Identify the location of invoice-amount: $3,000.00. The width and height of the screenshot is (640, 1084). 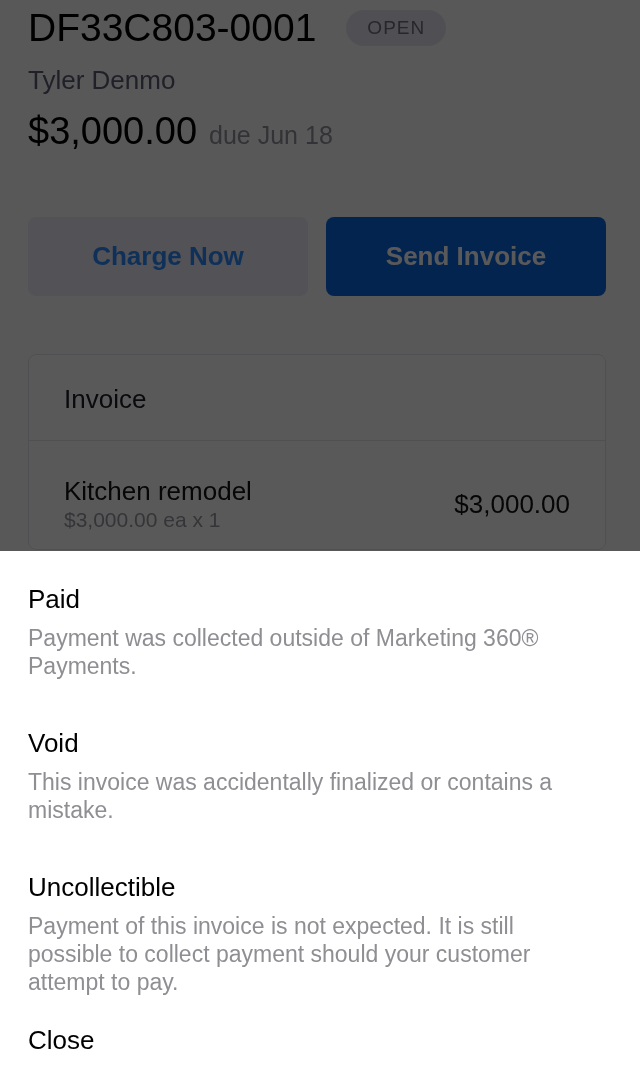
(113, 131).